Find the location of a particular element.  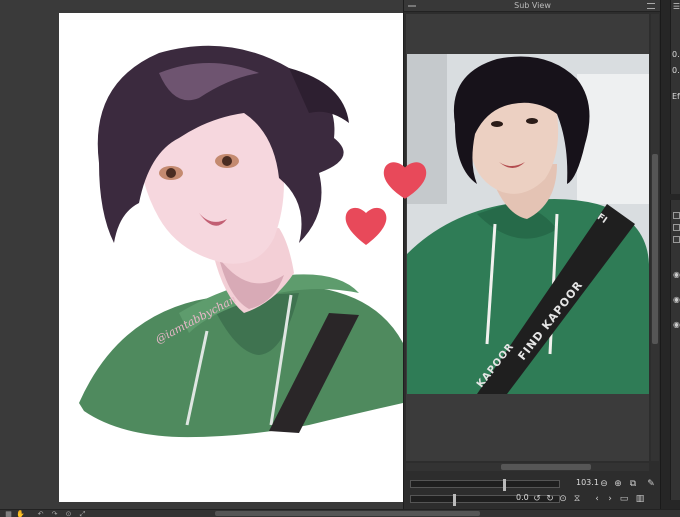

redo-view-icon: ↷ is located at coordinates (54, 513).